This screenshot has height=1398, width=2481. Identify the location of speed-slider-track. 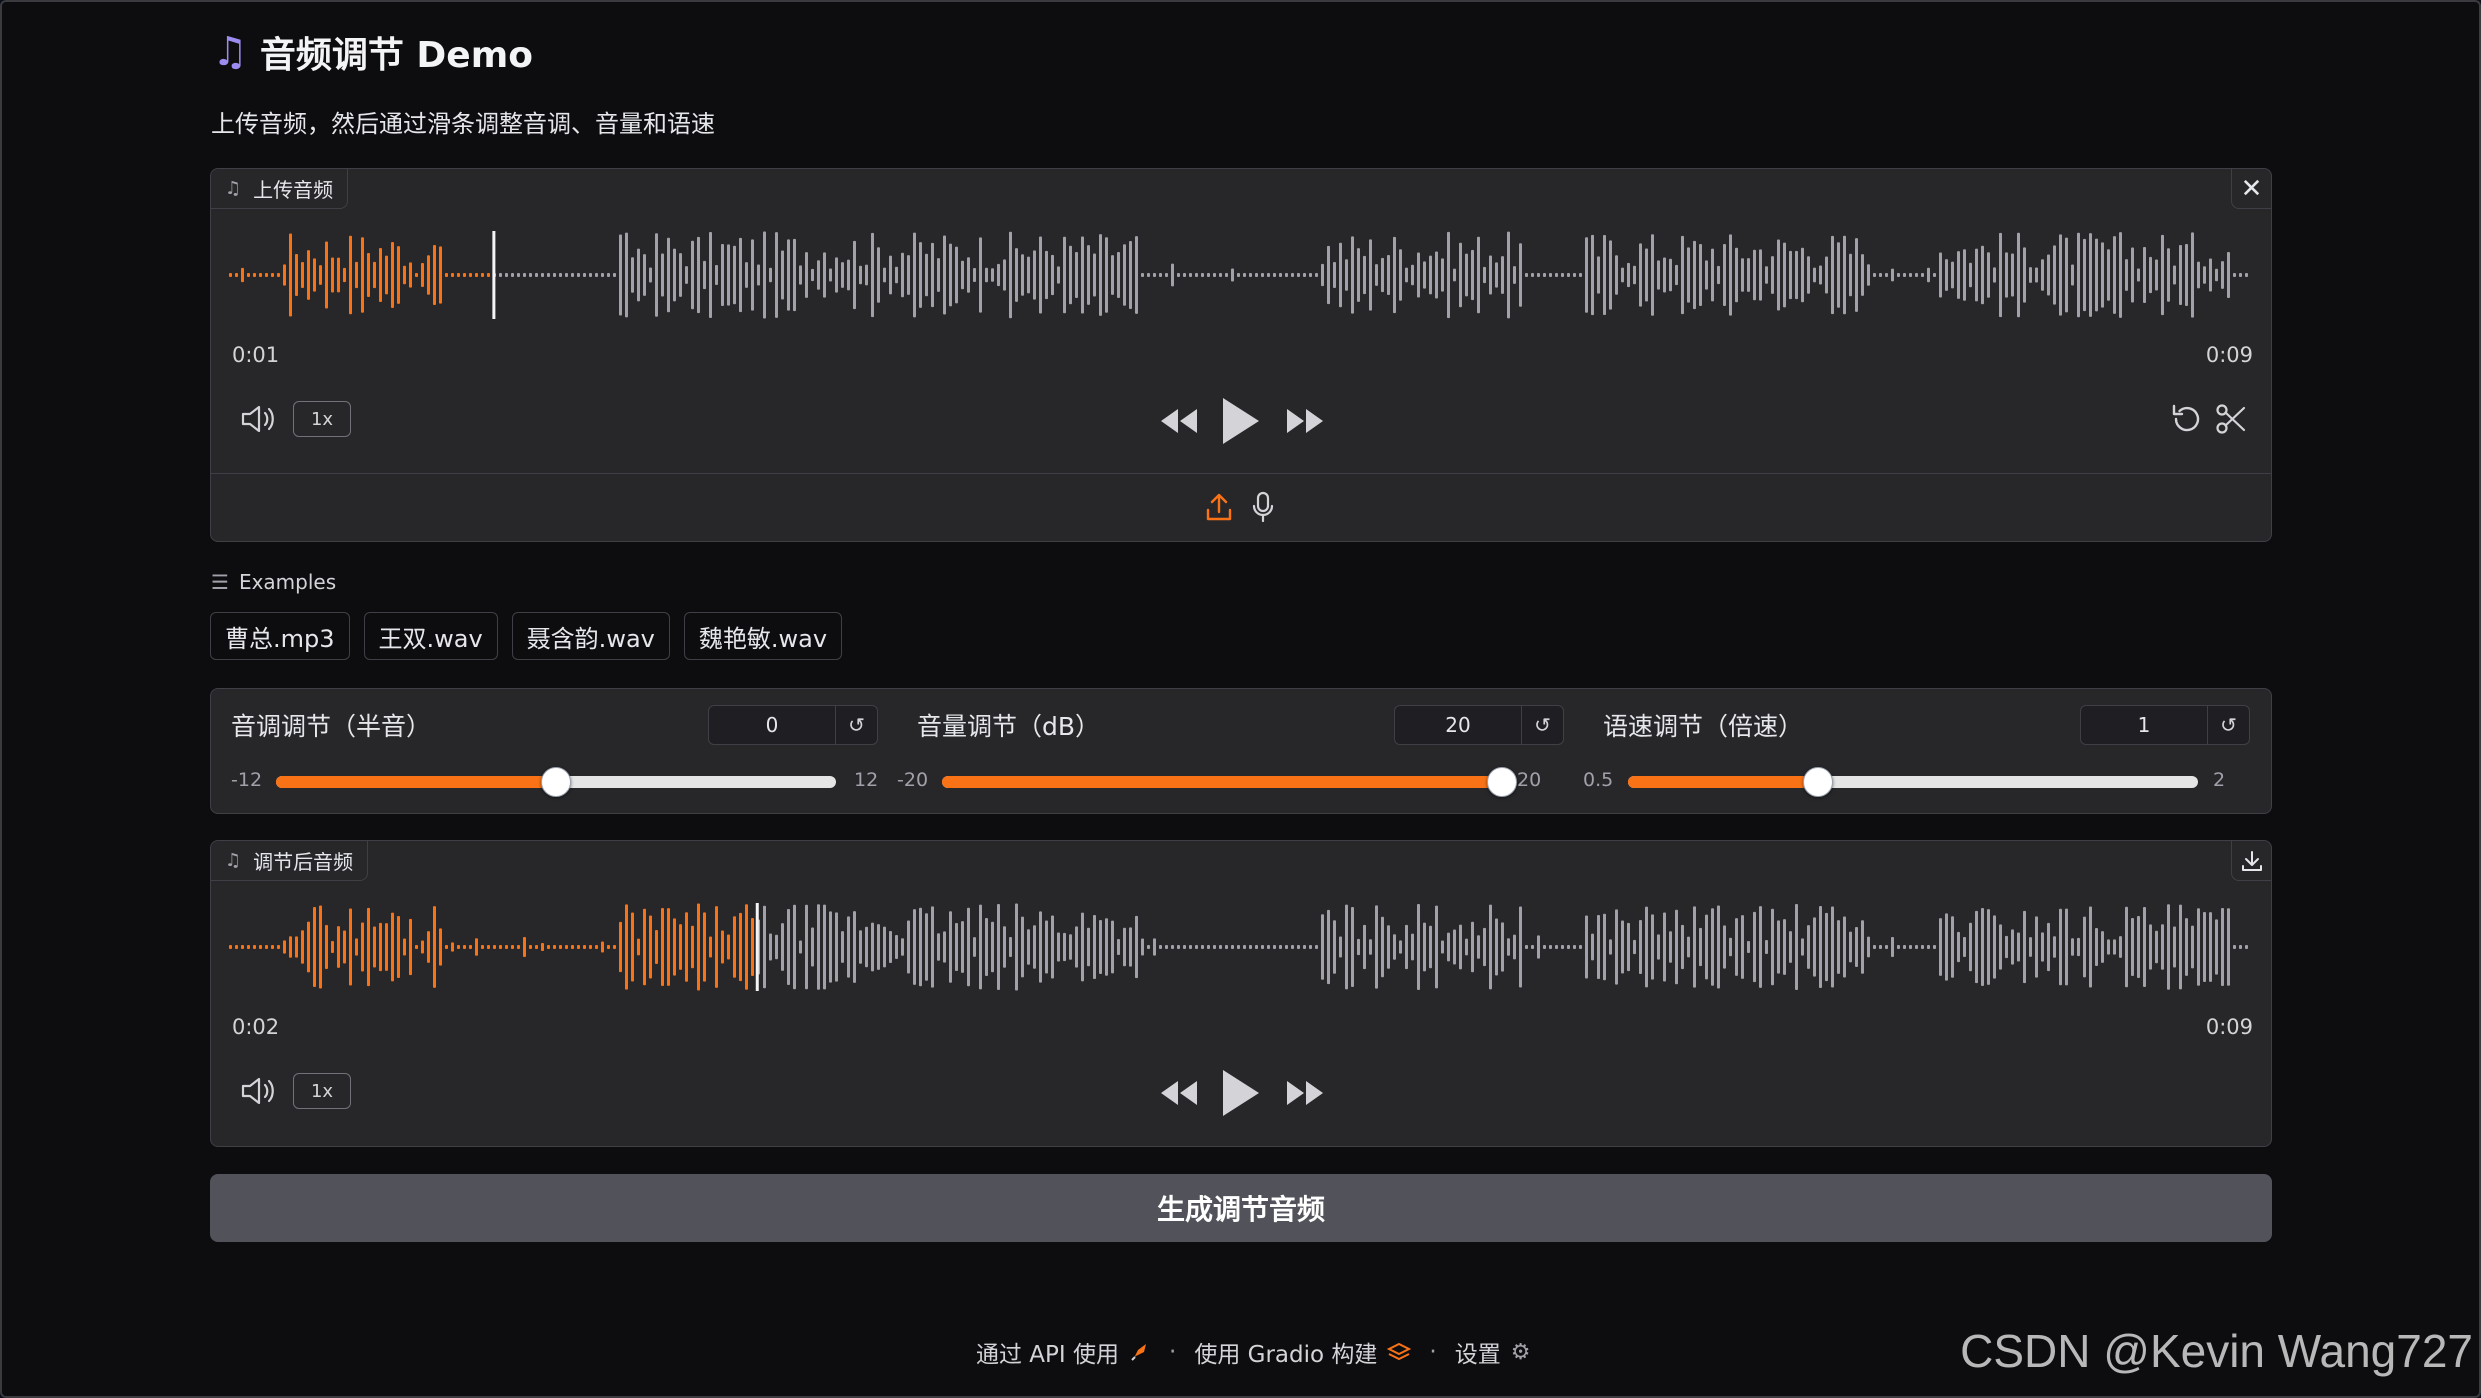
(1913, 782).